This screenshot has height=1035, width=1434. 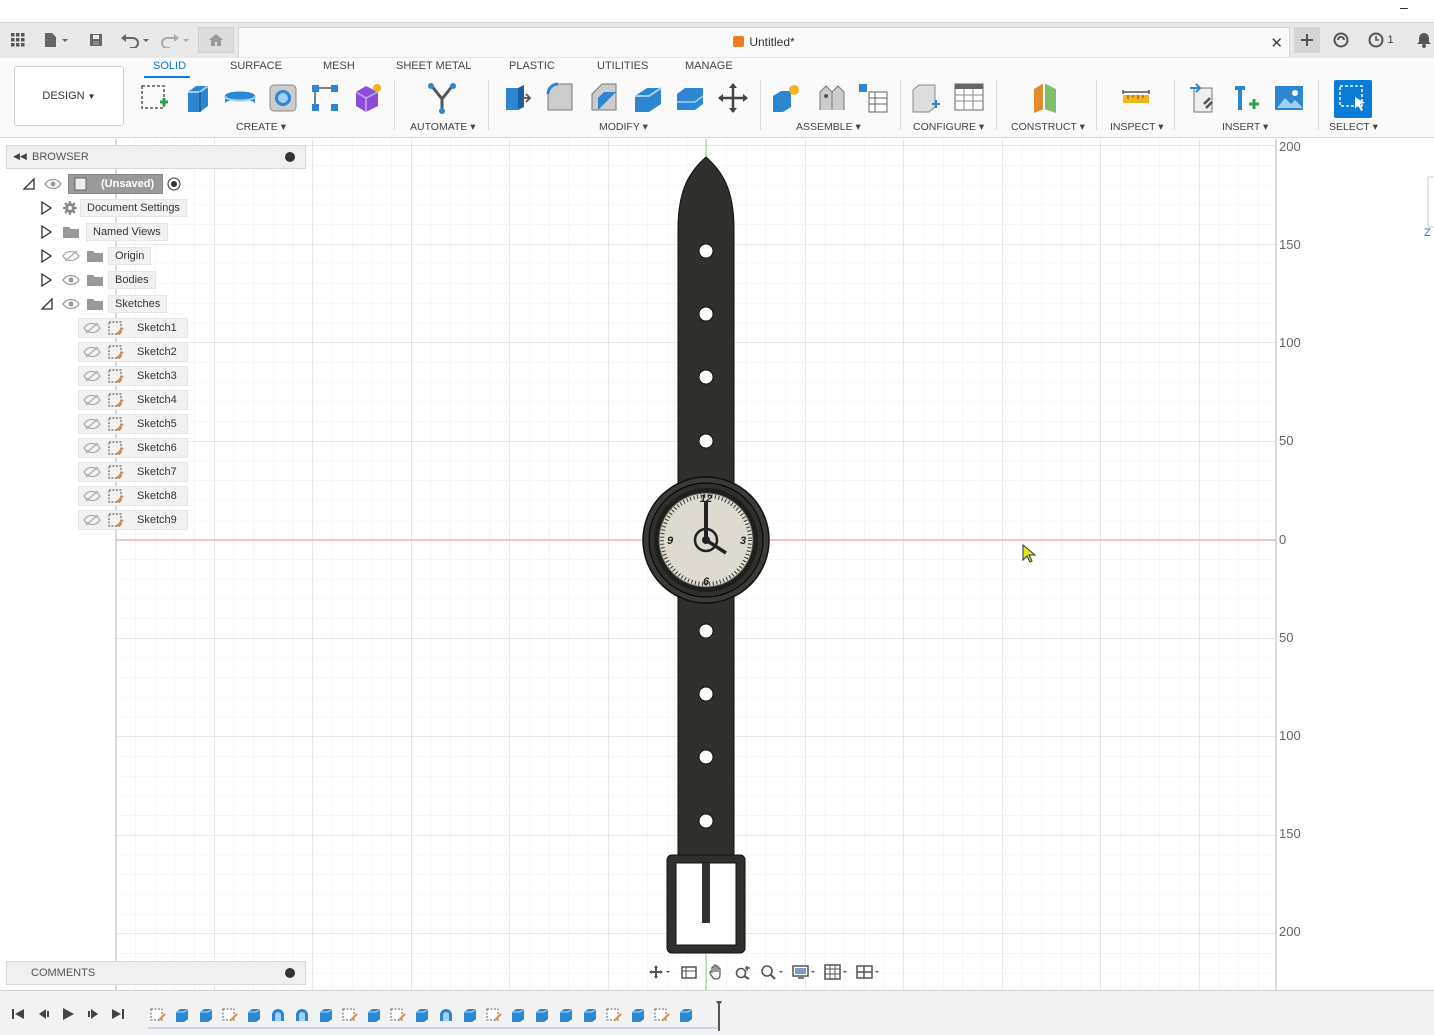 What do you see at coordinates (69, 96) in the screenshot?
I see `workspace-switcher: DESIGN ▼` at bounding box center [69, 96].